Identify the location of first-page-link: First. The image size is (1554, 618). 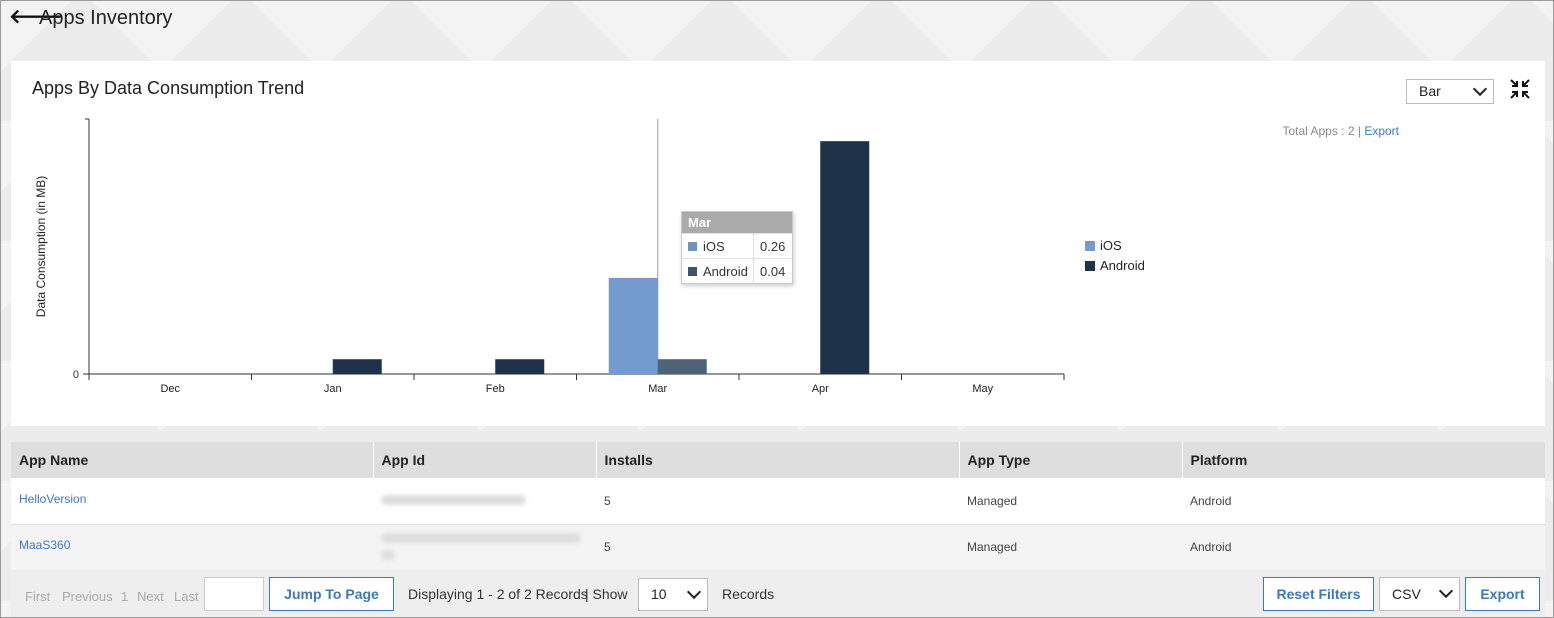
(37, 596).